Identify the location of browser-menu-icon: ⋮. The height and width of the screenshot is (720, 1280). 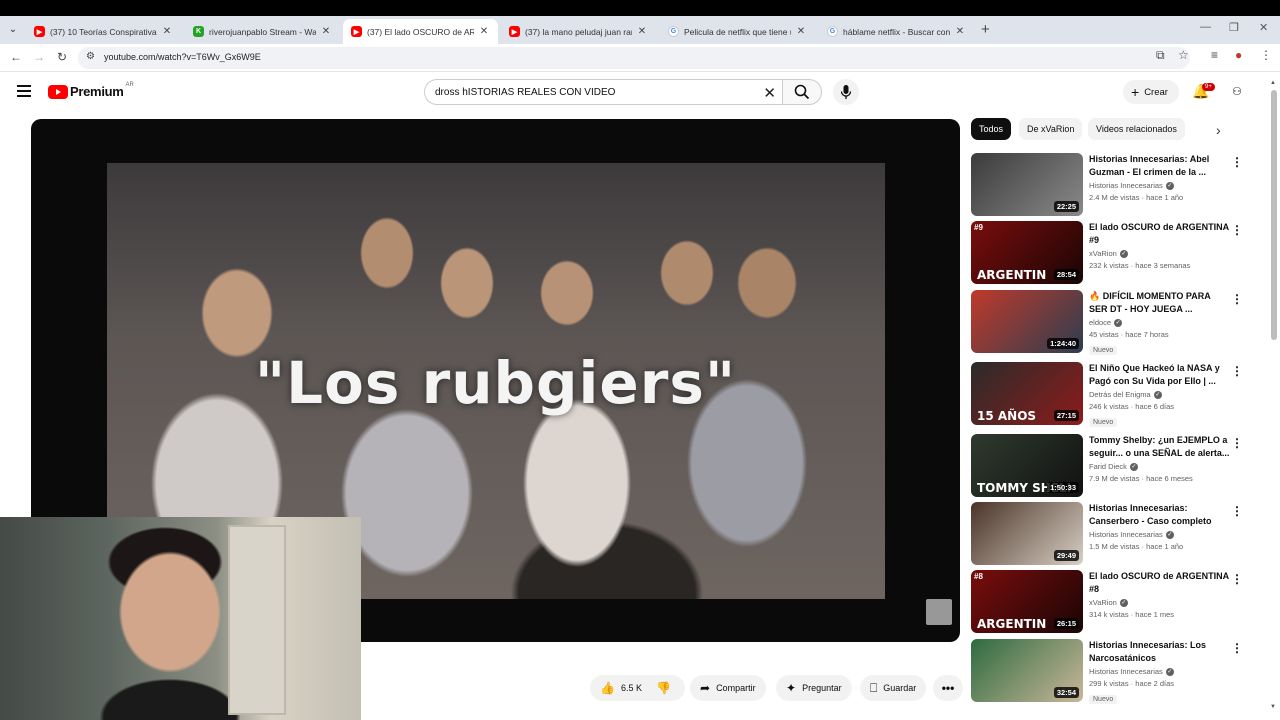
(1266, 55).